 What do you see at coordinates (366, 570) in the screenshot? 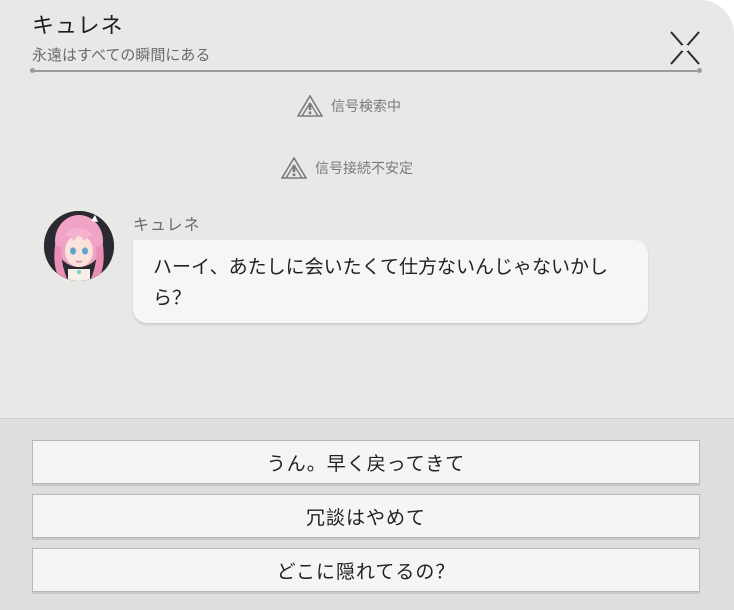
I see `reply-option-button: どこに隠れてるの？` at bounding box center [366, 570].